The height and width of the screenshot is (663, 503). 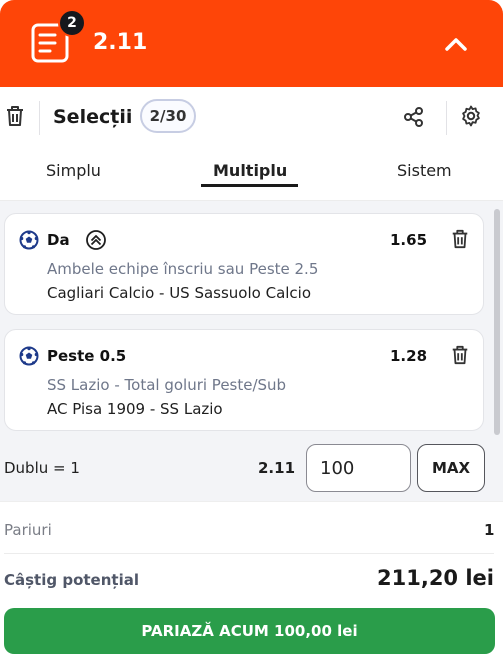 What do you see at coordinates (409, 356) in the screenshot?
I see `selection-odds: 1.28` at bounding box center [409, 356].